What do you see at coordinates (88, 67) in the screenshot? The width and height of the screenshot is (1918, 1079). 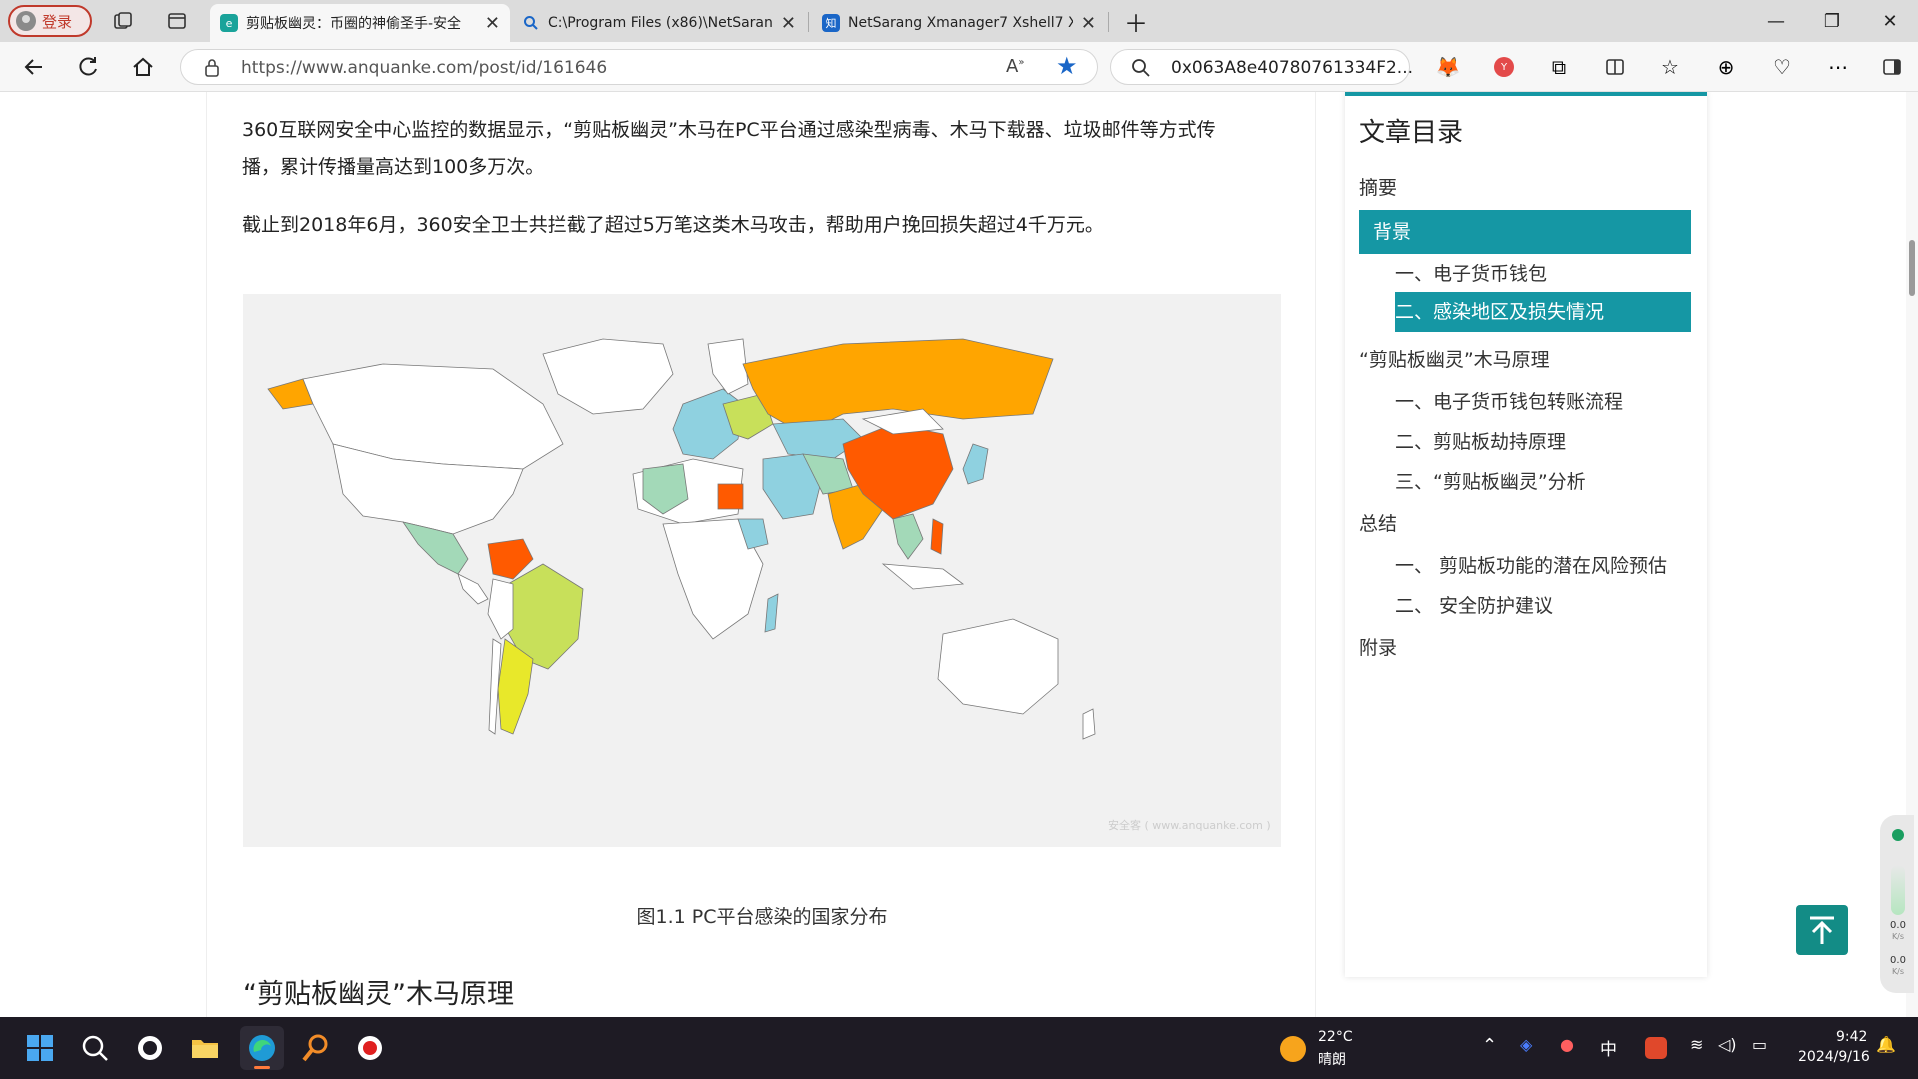 I see `refresh-icon` at bounding box center [88, 67].